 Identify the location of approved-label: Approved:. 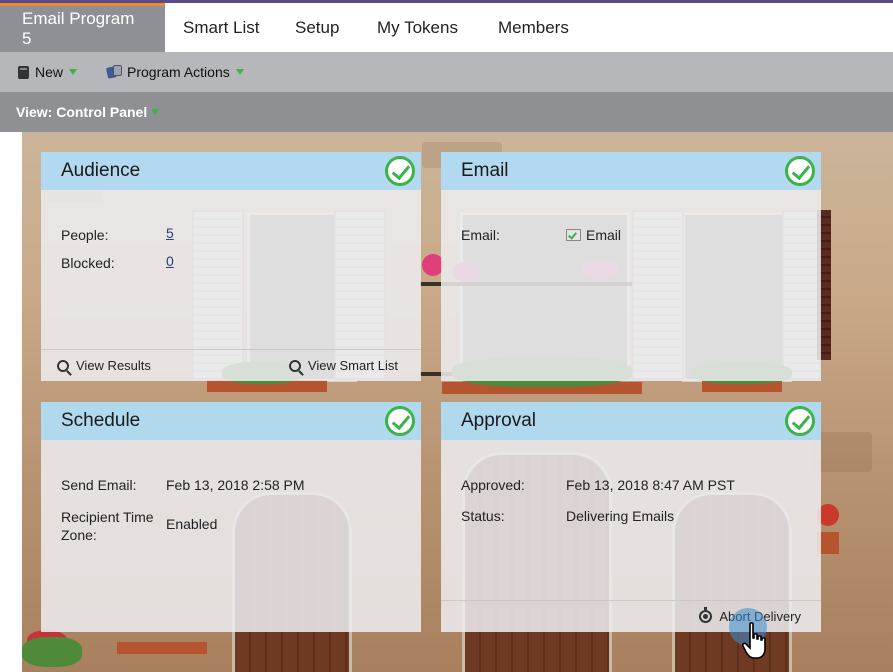
(493, 485).